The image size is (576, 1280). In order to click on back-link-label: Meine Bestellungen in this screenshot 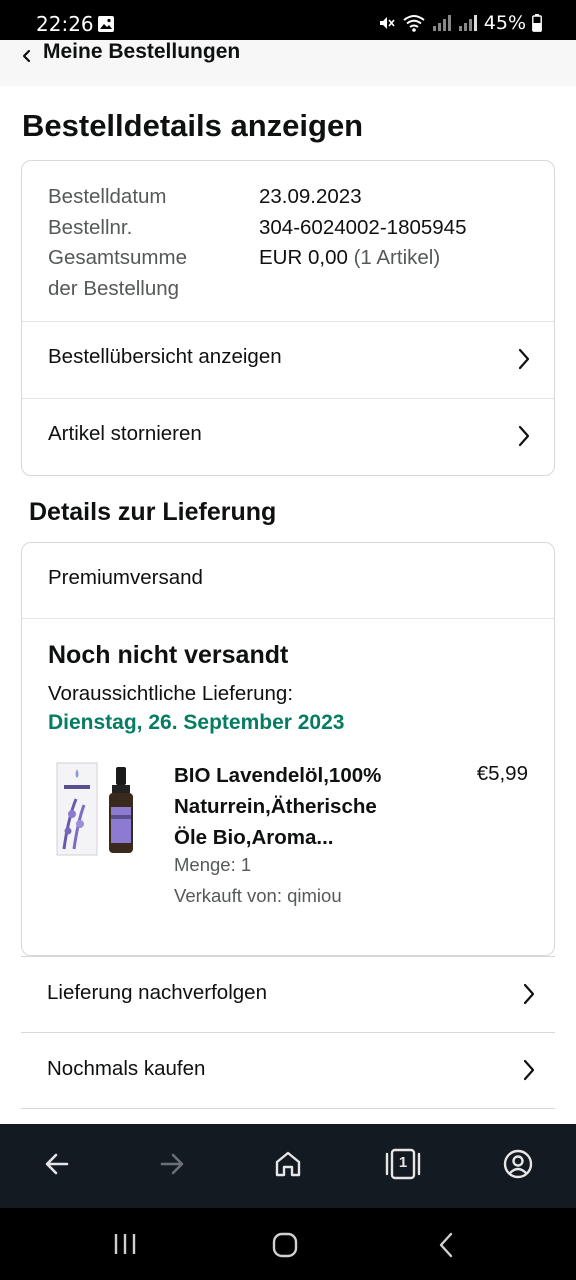, I will do `click(142, 51)`.